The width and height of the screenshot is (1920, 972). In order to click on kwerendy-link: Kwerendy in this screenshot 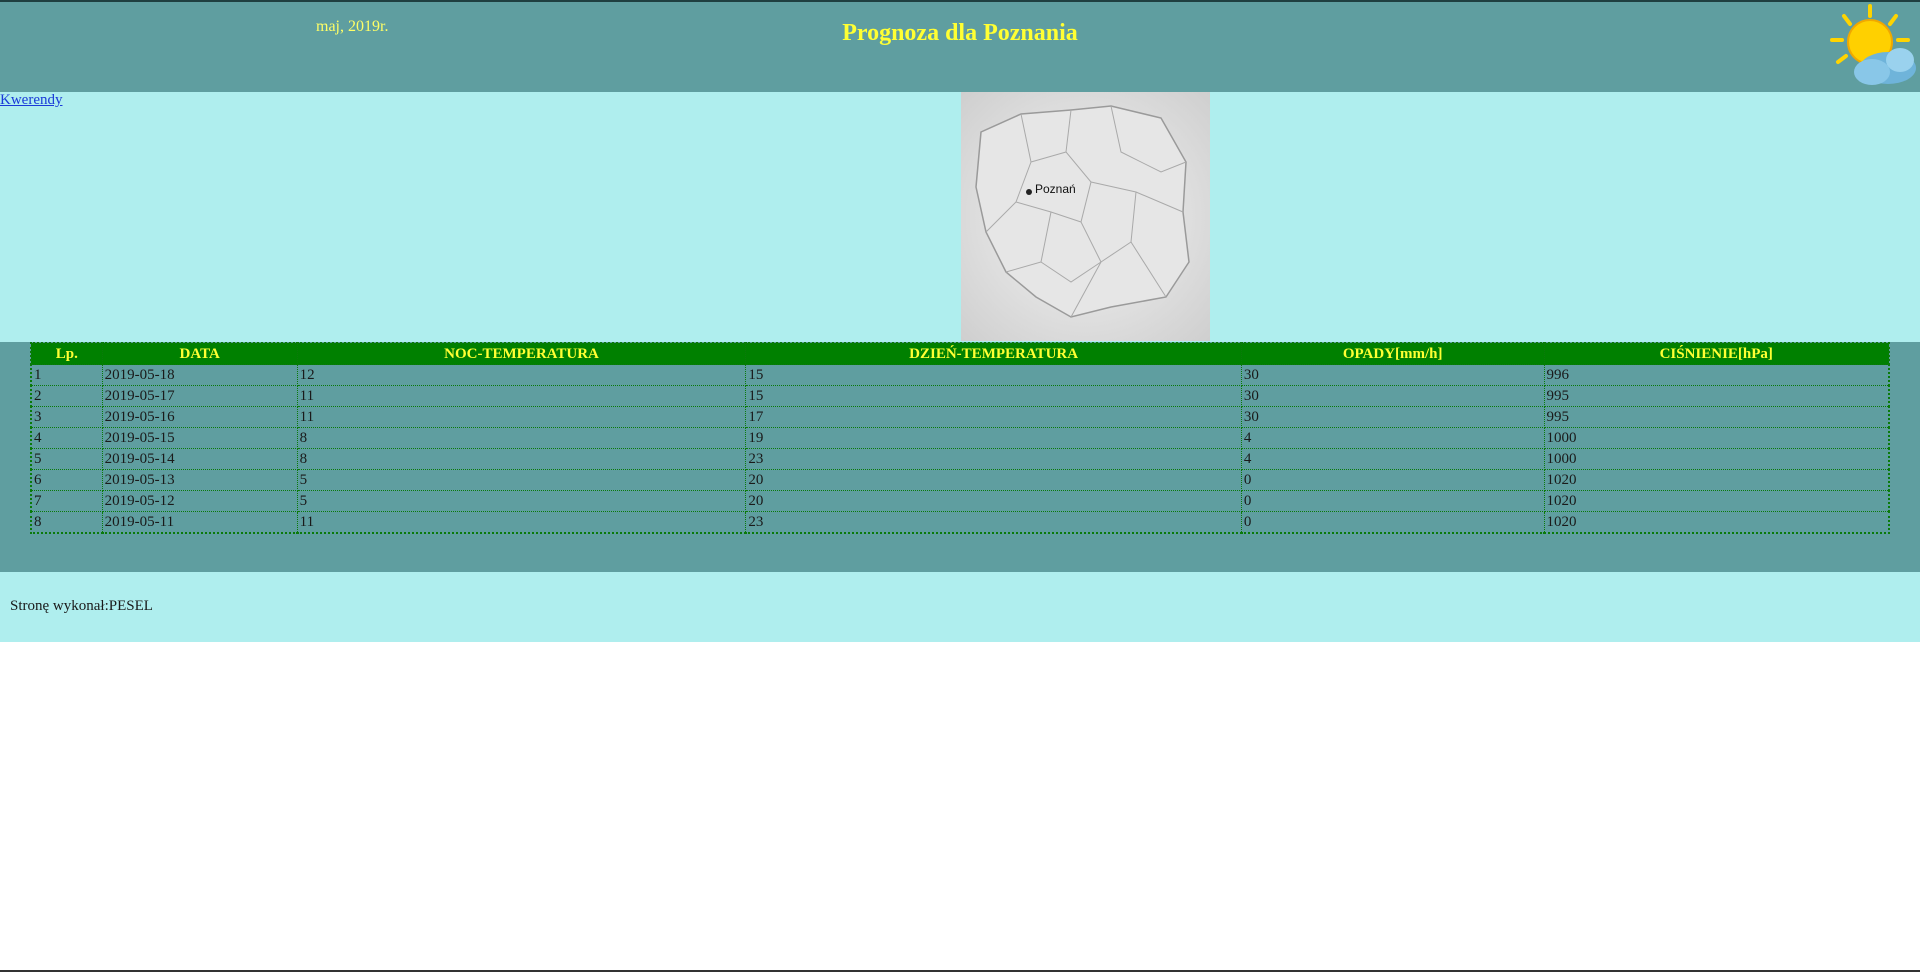, I will do `click(31, 100)`.